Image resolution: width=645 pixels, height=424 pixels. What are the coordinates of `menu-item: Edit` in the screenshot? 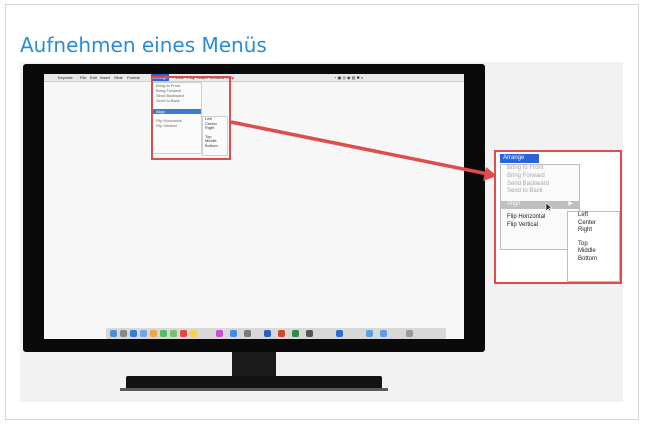 It's located at (93, 77).